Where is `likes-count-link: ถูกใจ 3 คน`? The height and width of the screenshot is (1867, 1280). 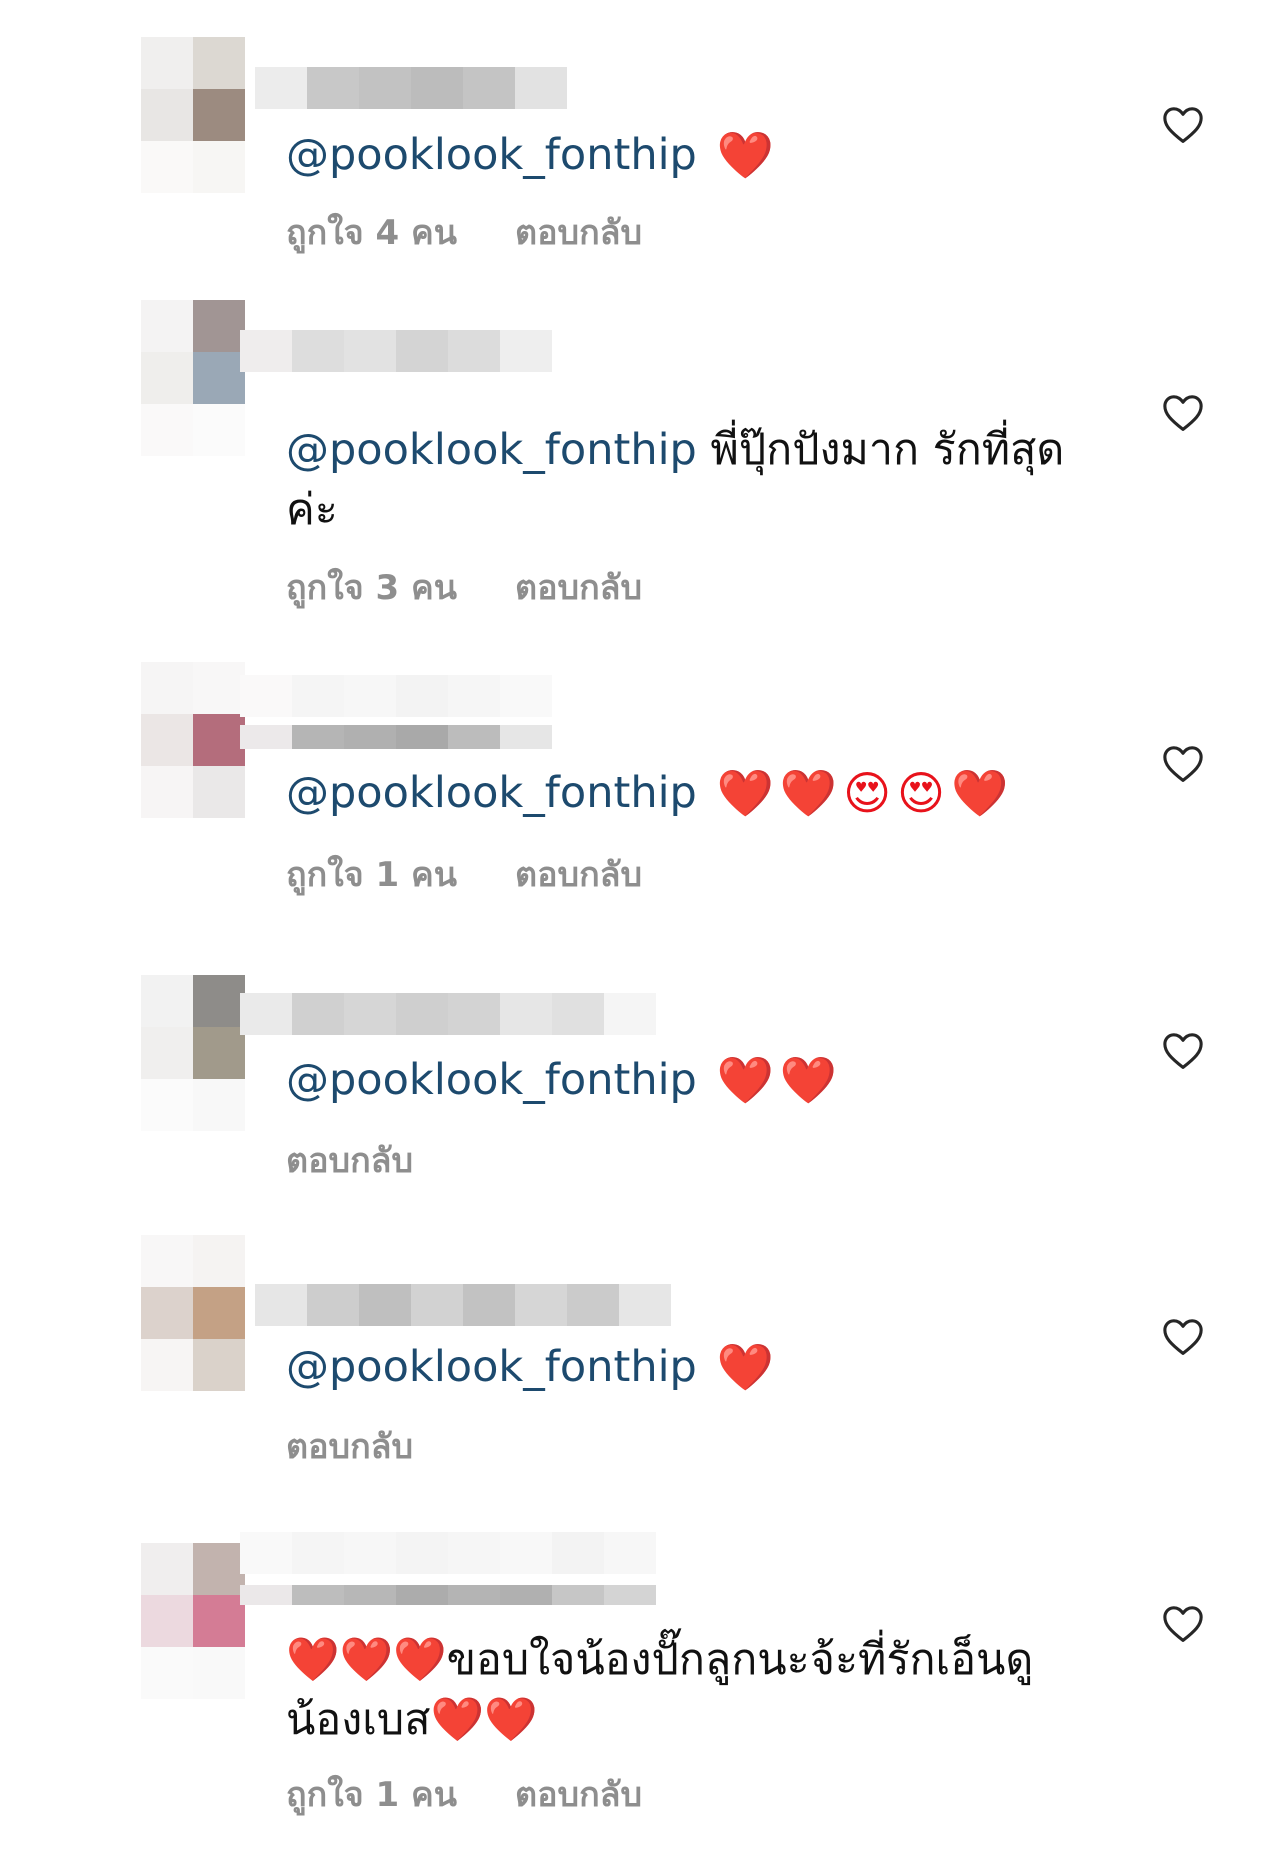 likes-count-link: ถูกใจ 3 คน is located at coordinates (371, 588).